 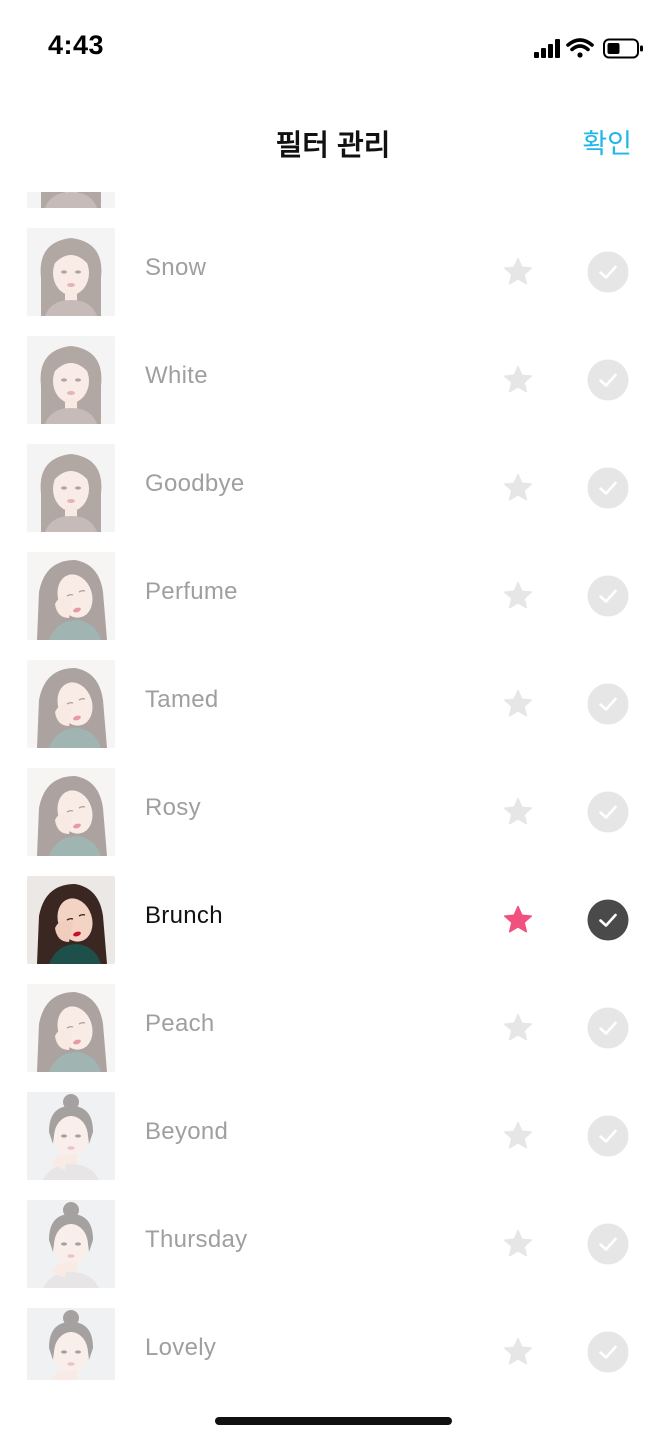 I want to click on filter-row: Rosy, so click(x=333, y=814).